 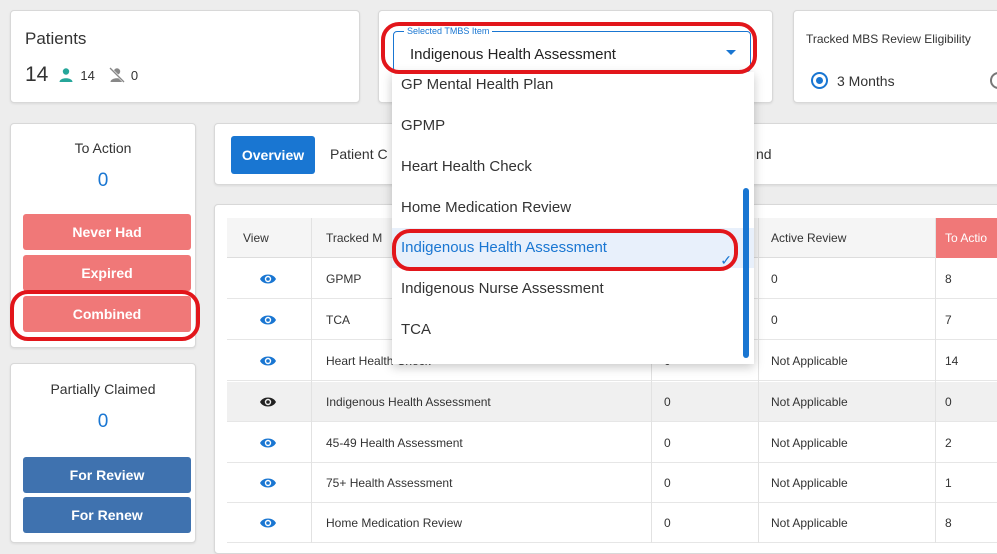 What do you see at coordinates (573, 289) in the screenshot?
I see `option-indigenous-nurse-assessment: Indigenous Nurse Assessment` at bounding box center [573, 289].